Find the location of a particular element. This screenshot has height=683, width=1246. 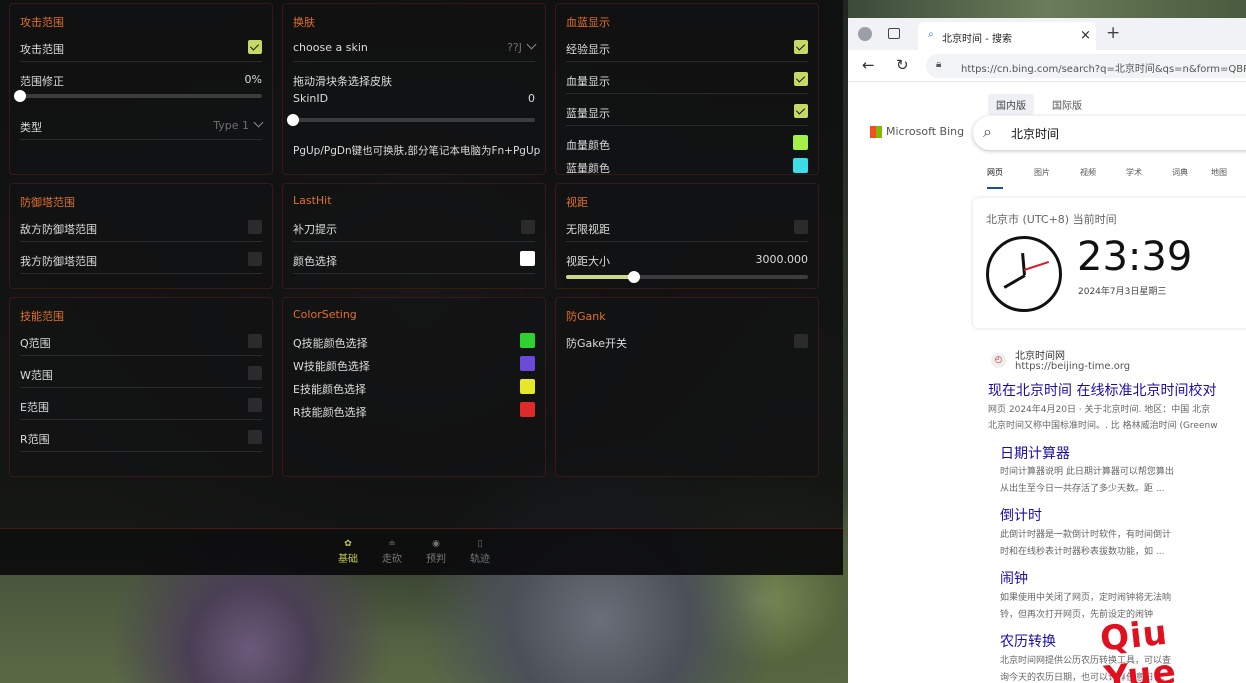

tab-active: ⌕ 北京时间 - 搜索 × is located at coordinates (1007, 36).